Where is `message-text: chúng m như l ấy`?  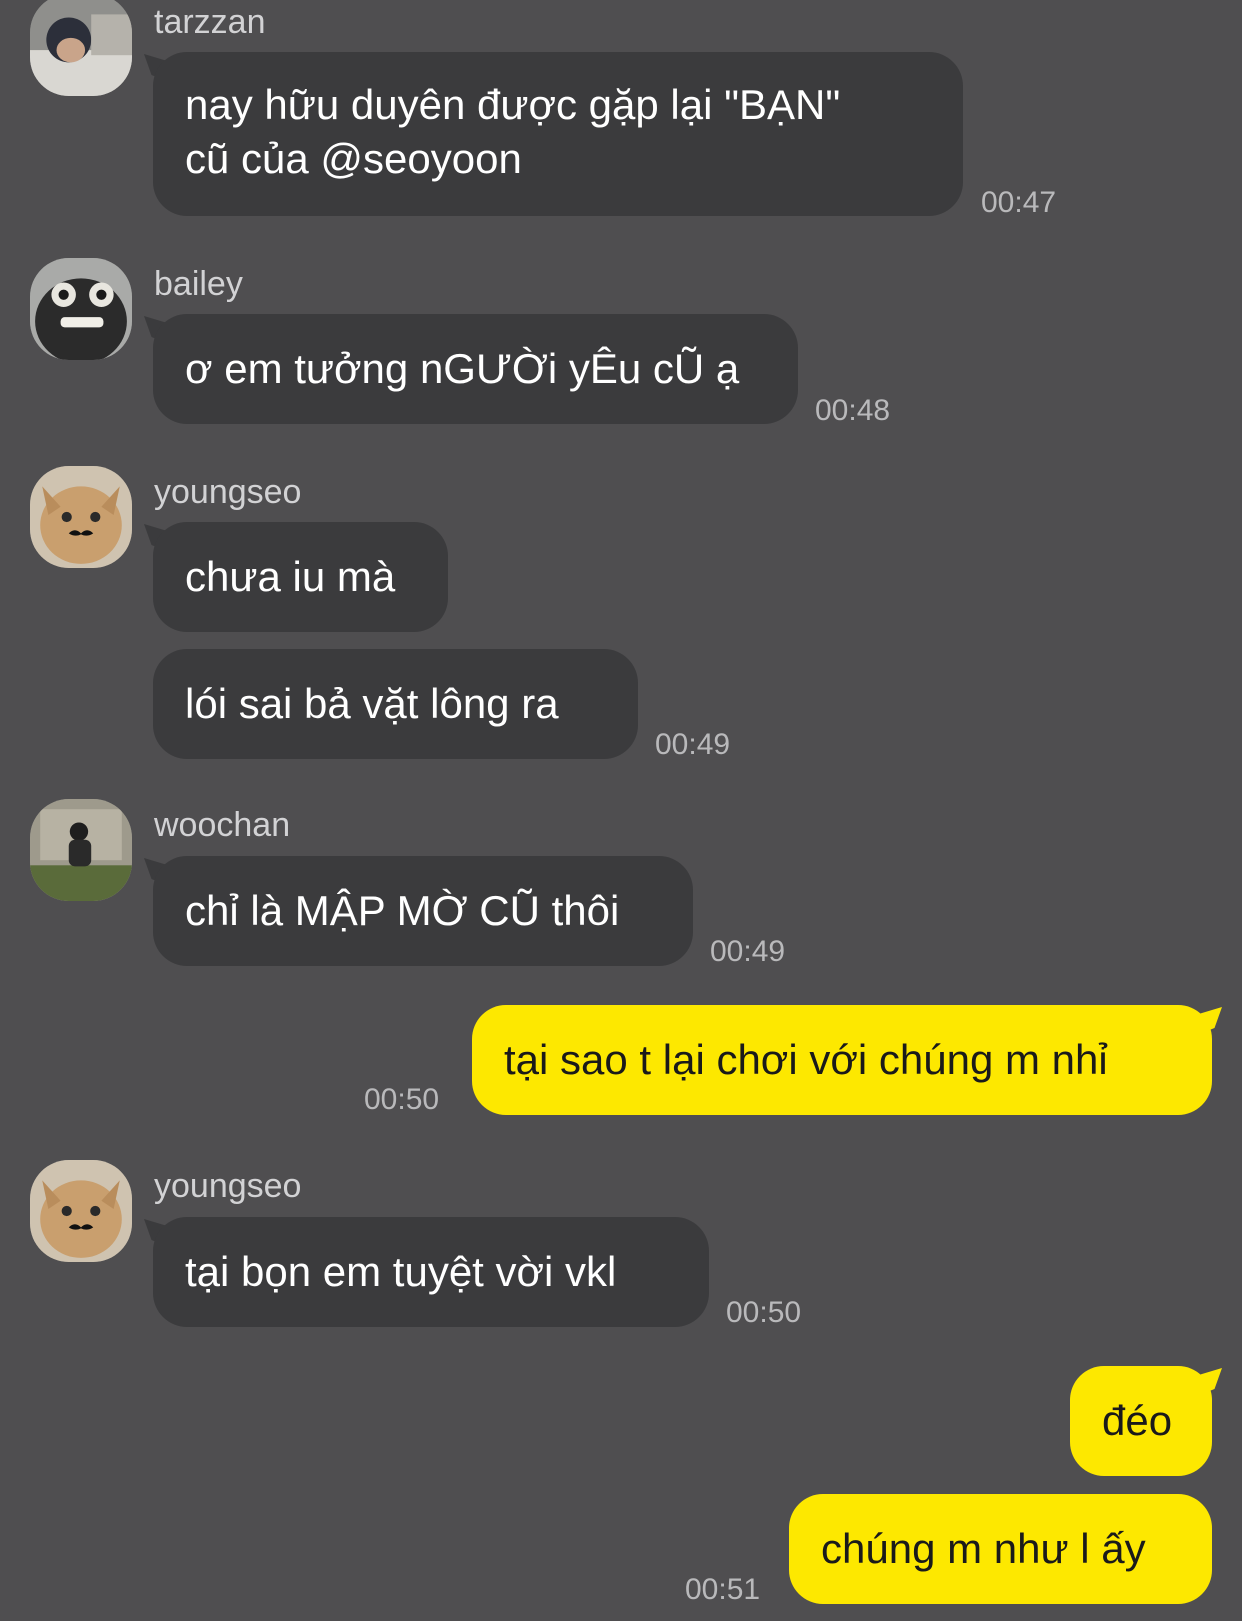 message-text: chúng m như l ấy is located at coordinates (983, 1548).